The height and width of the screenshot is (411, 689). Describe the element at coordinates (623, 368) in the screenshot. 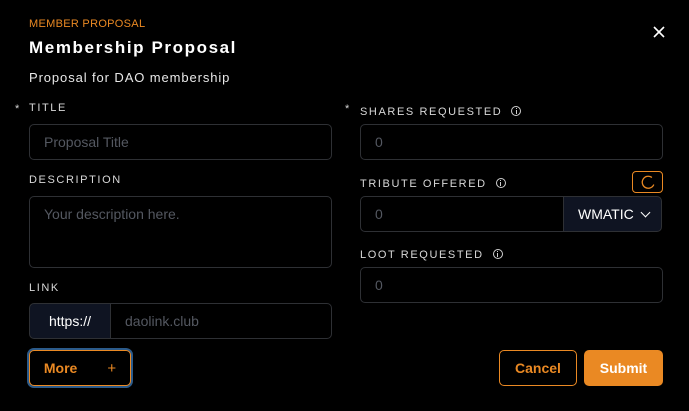

I see `submit-button: Submit` at that location.